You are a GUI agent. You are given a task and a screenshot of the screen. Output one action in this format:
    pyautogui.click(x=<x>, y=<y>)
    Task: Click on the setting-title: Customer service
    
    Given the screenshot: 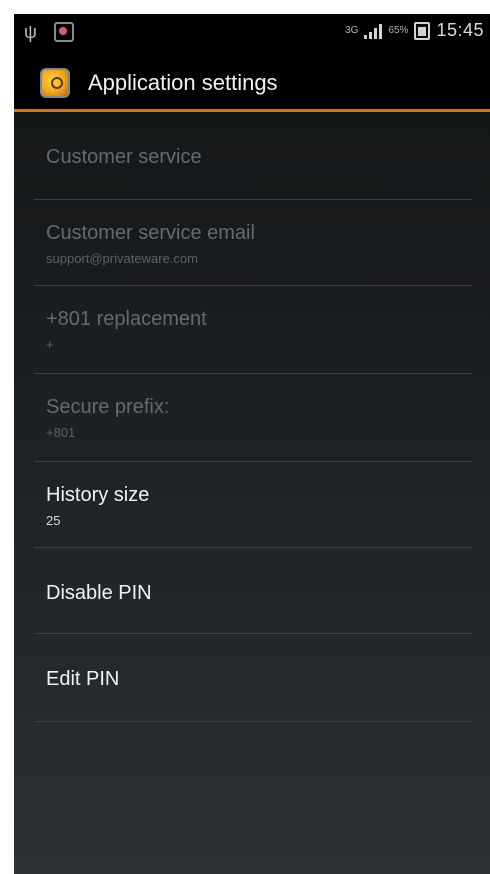 What is the action you would take?
    pyautogui.click(x=124, y=157)
    